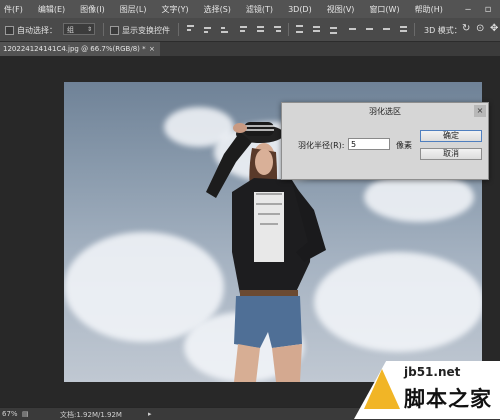  What do you see at coordinates (10, 414) in the screenshot?
I see `zoom-level: 67%` at bounding box center [10, 414].